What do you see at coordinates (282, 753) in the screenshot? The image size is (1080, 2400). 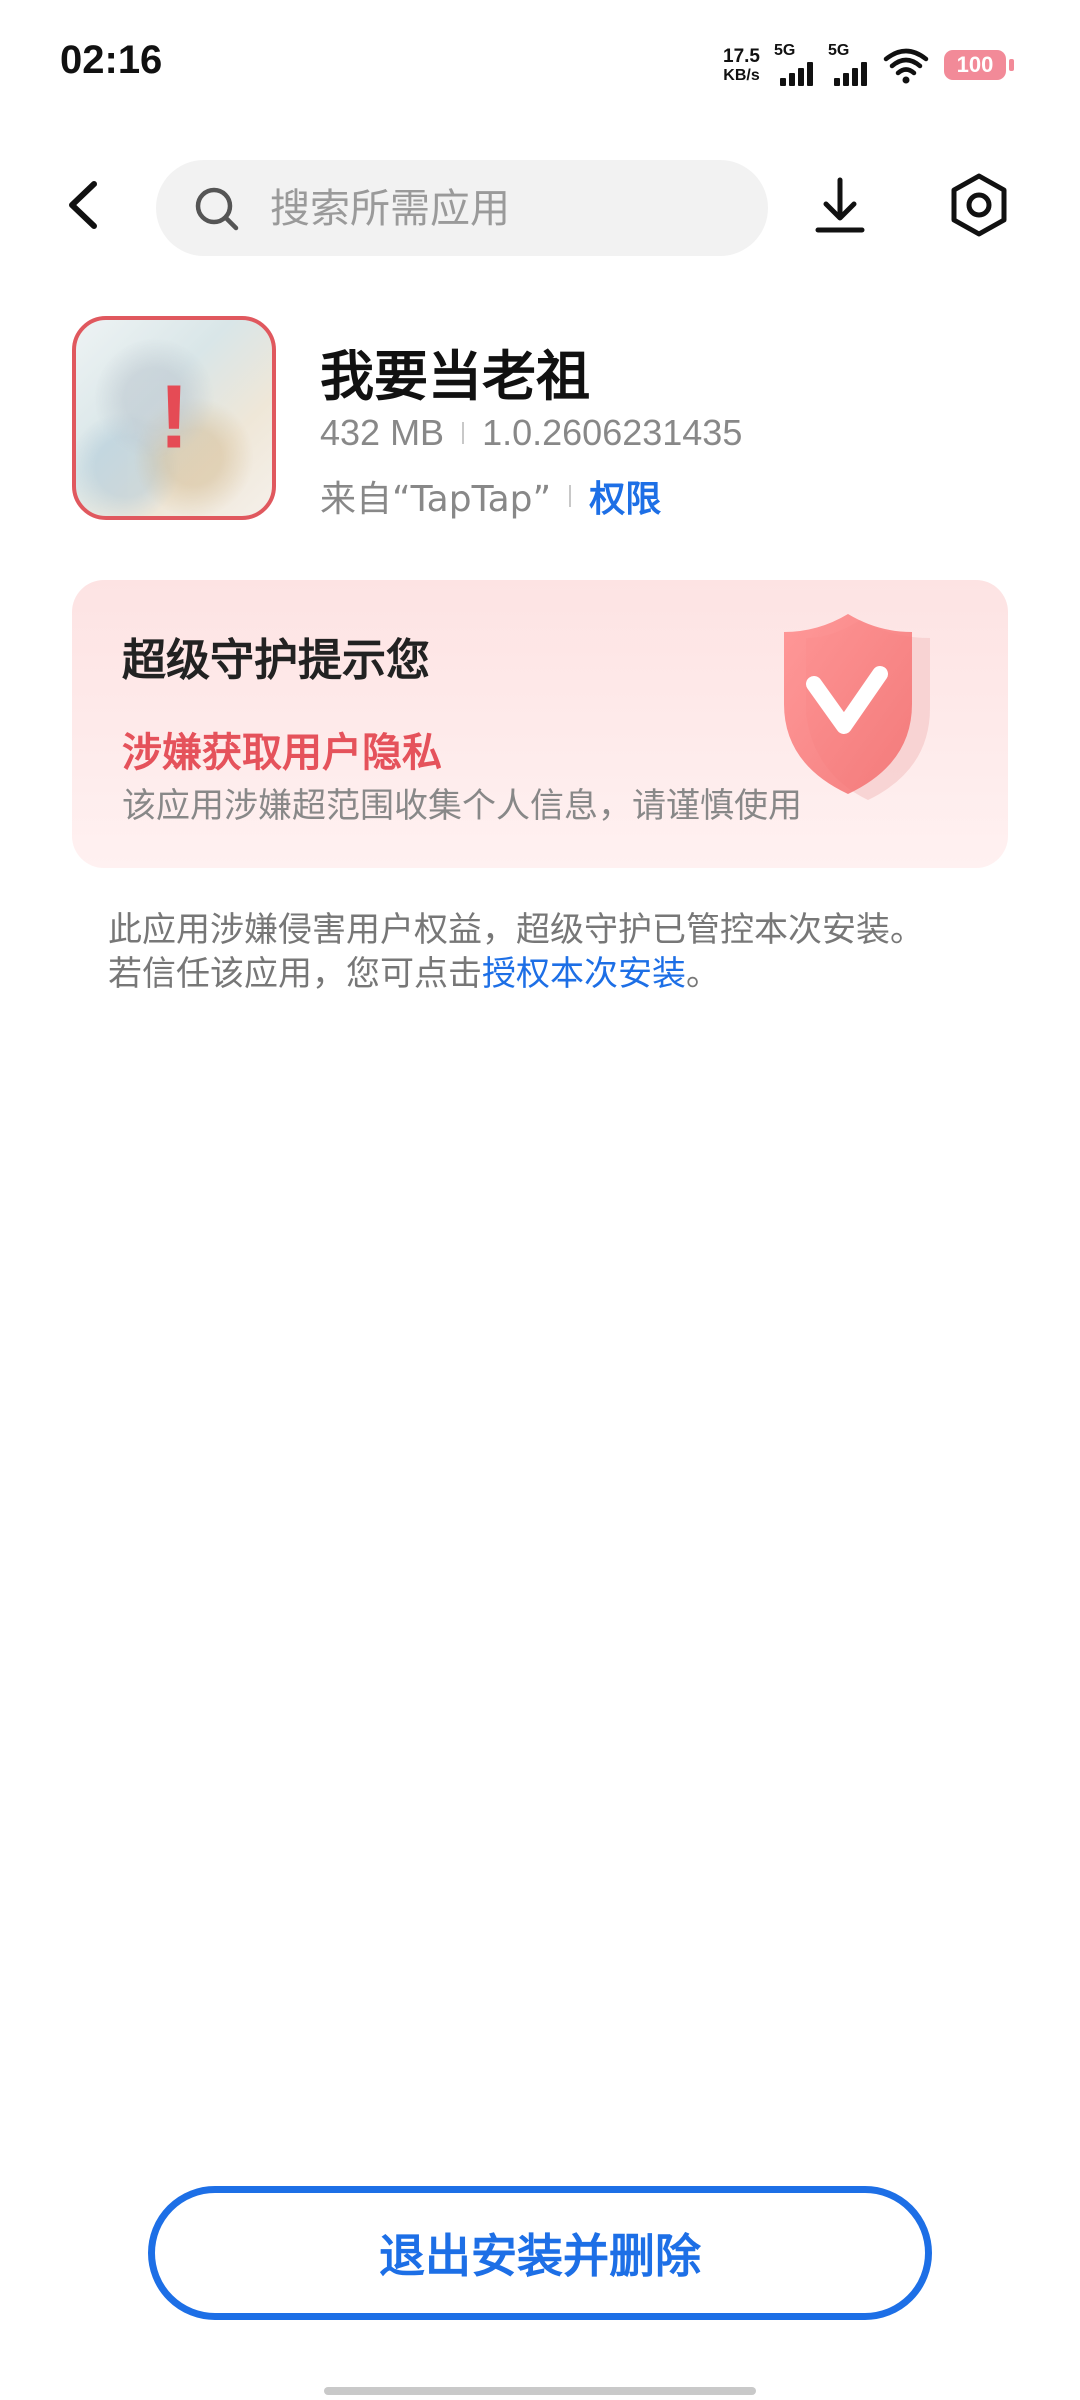 I see `risk-label: 涉嫌获取用户隐私` at bounding box center [282, 753].